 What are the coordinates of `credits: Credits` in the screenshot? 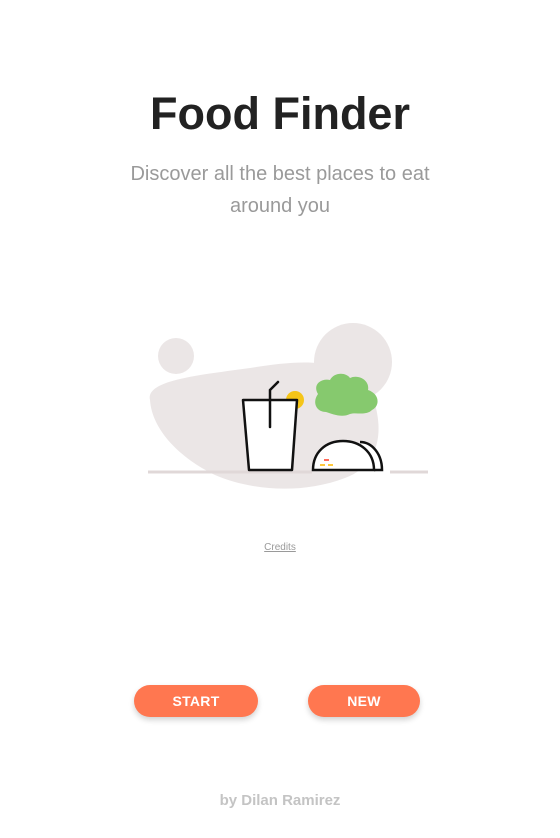 It's located at (280, 546).